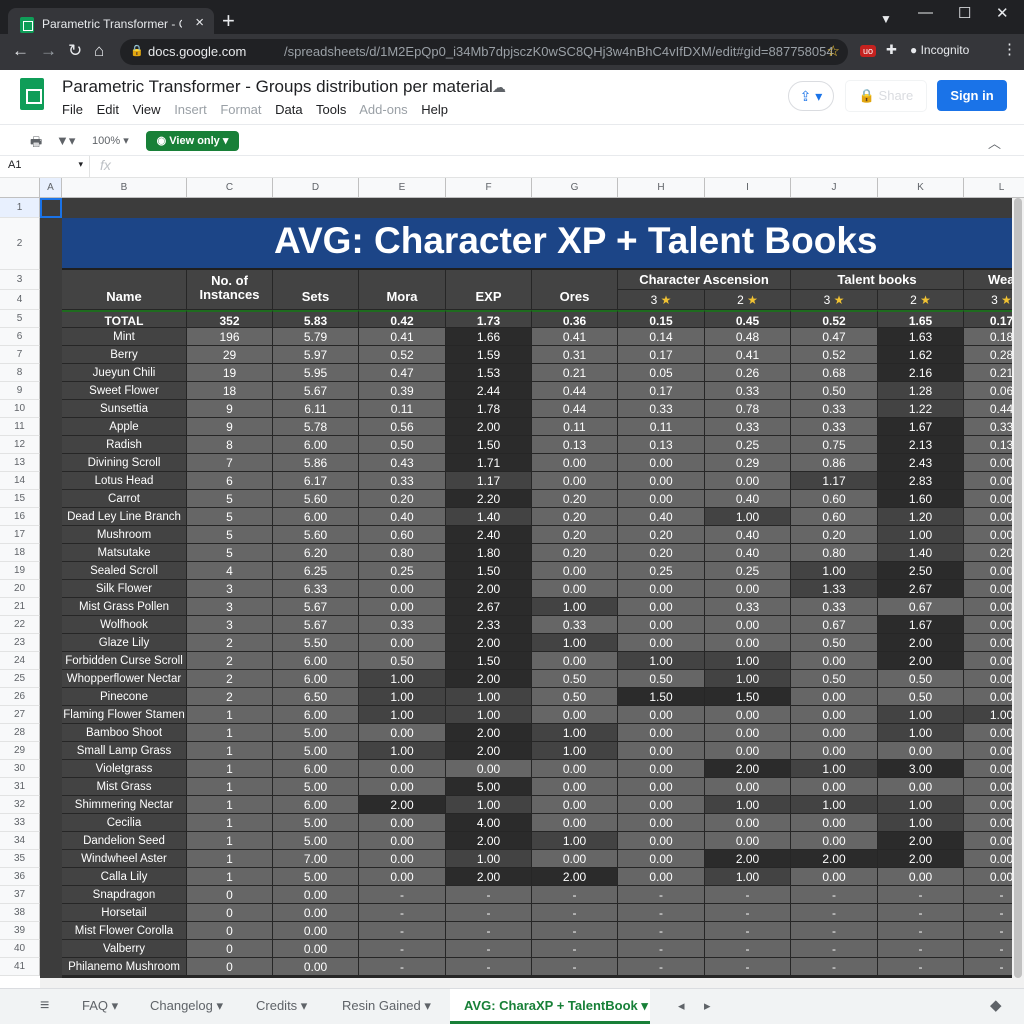 Image resolution: width=1024 pixels, height=1024 pixels. What do you see at coordinates (110, 140) in the screenshot?
I see `zoom-select: 100% ▾` at bounding box center [110, 140].